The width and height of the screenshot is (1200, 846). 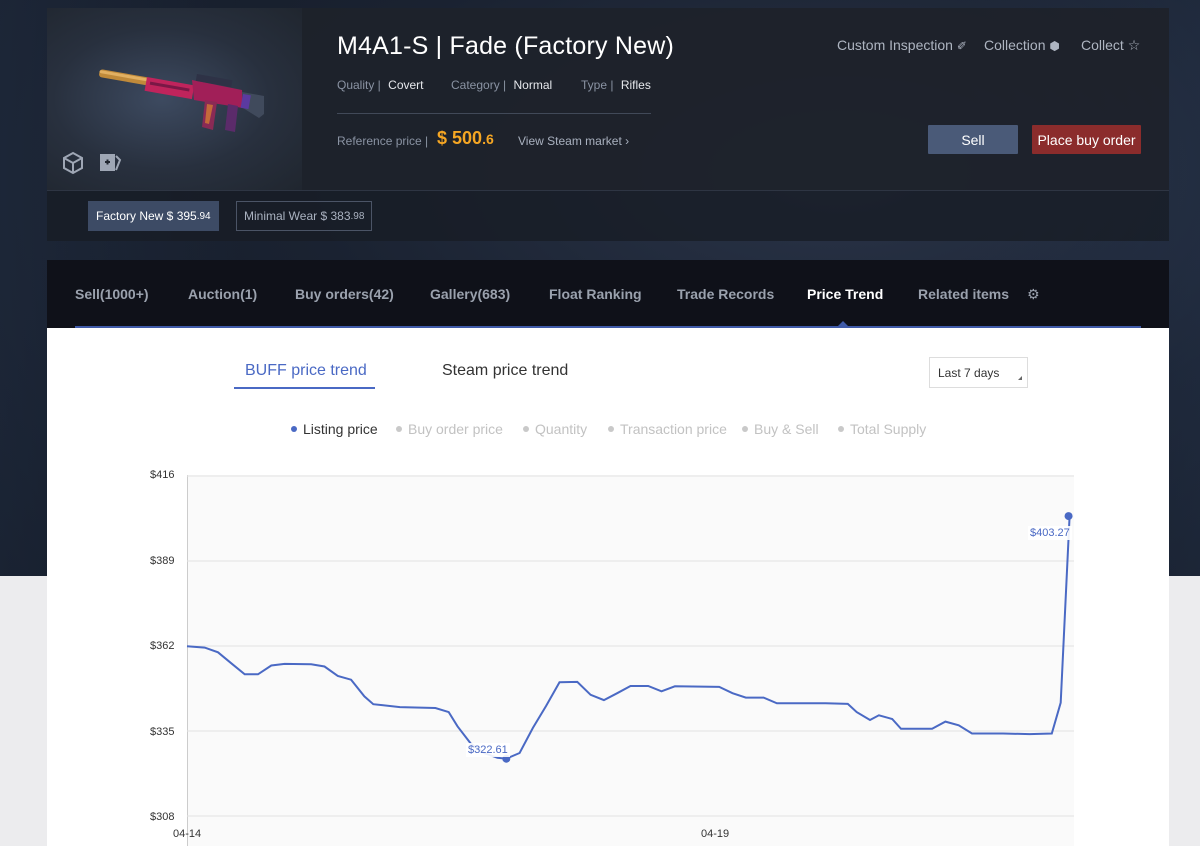 What do you see at coordinates (488, 750) in the screenshot?
I see `min-price-label: $322.61` at bounding box center [488, 750].